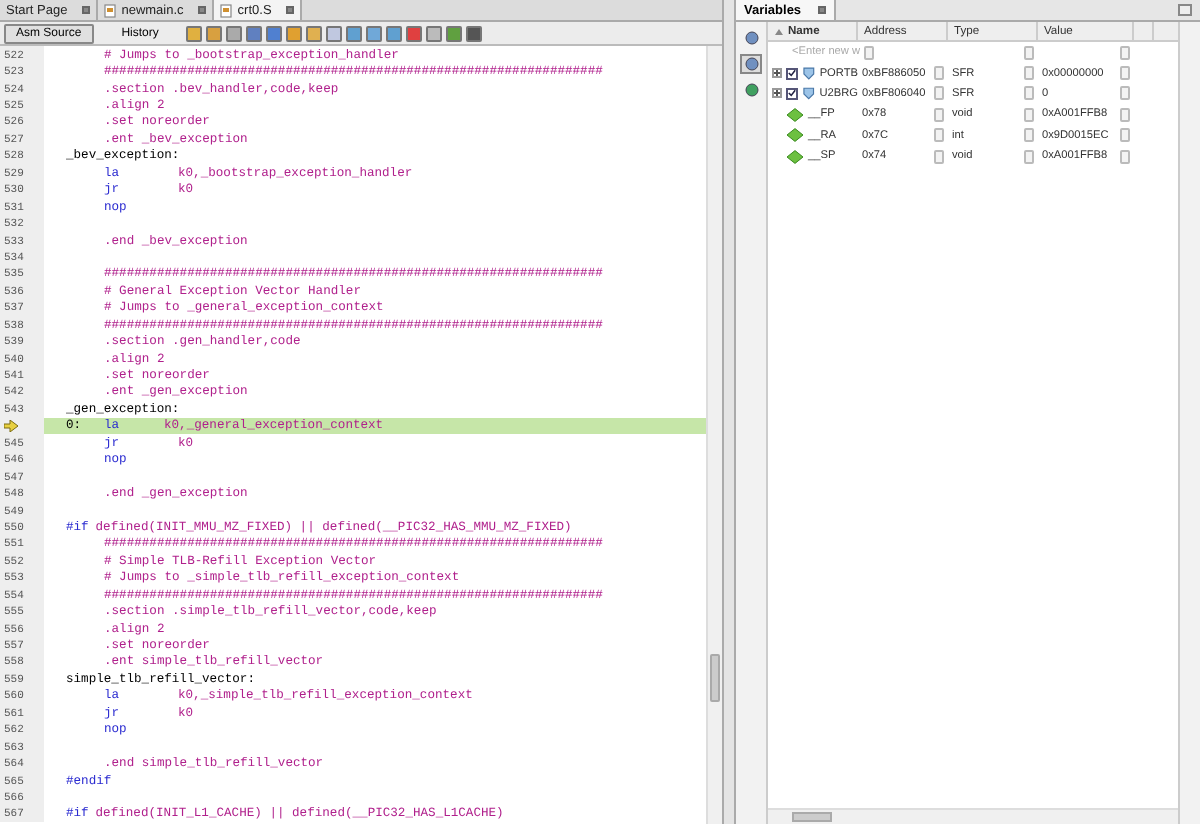  I want to click on minimize-icon, so click(1185, 10).